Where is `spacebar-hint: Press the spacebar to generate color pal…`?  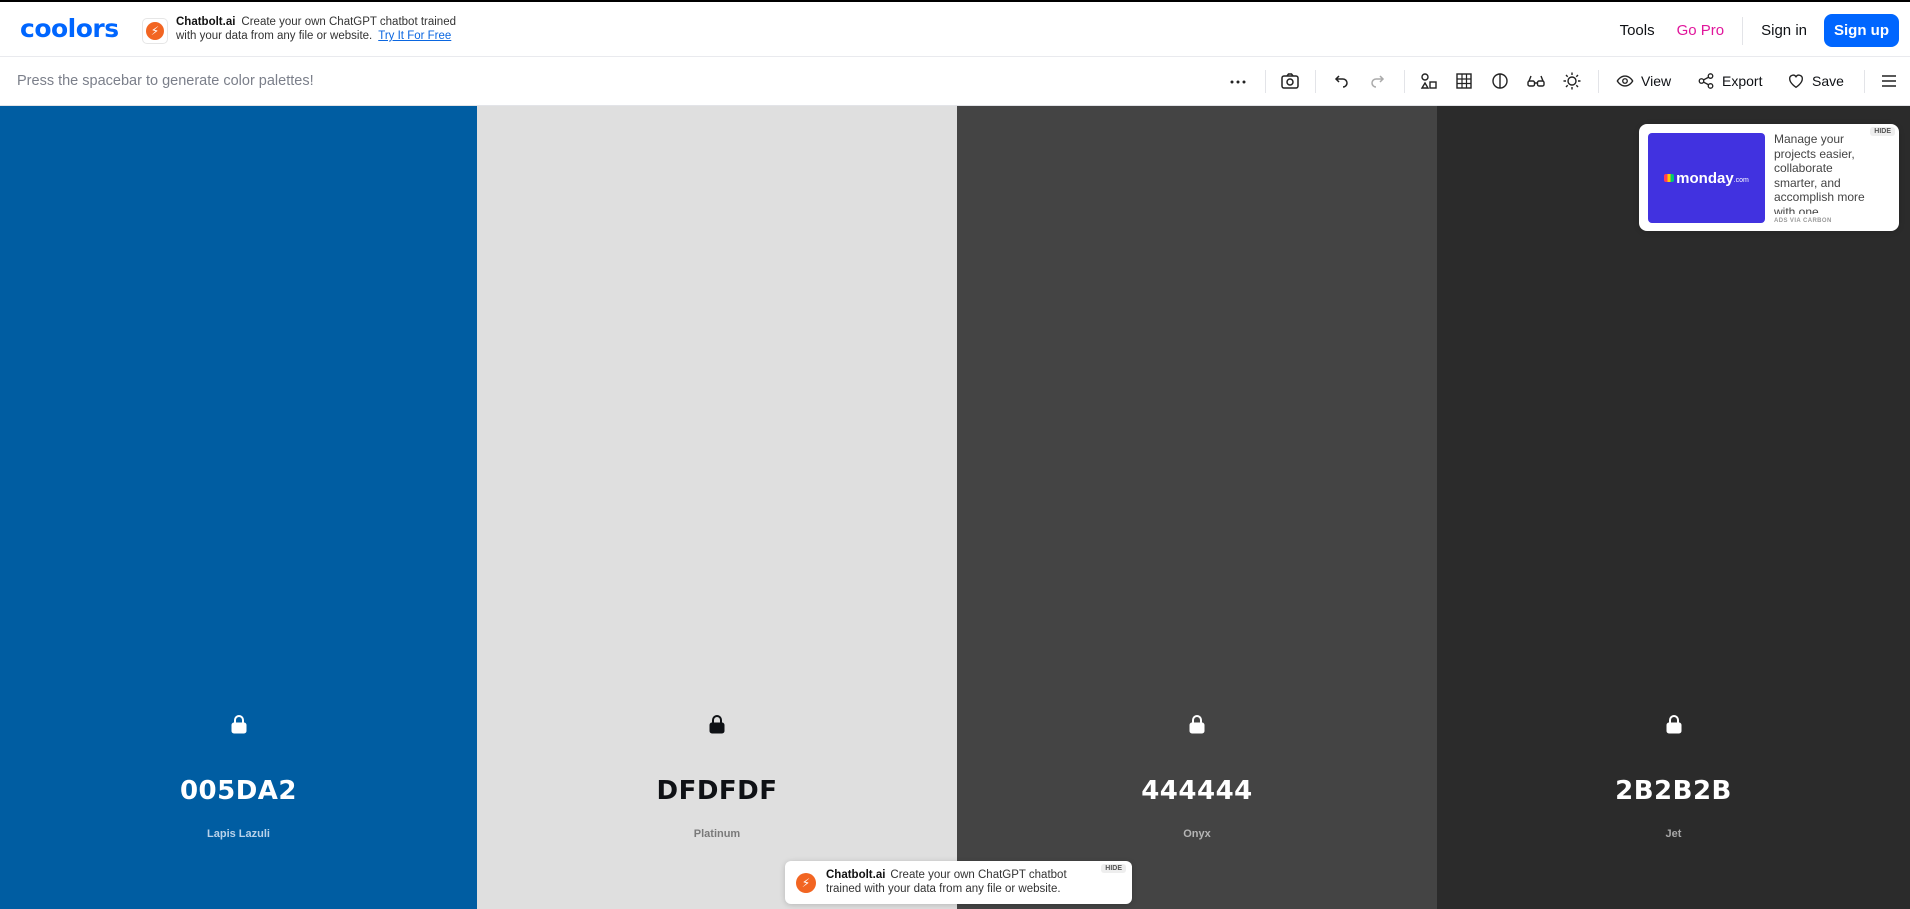 spacebar-hint: Press the spacebar to generate color pal… is located at coordinates (165, 81).